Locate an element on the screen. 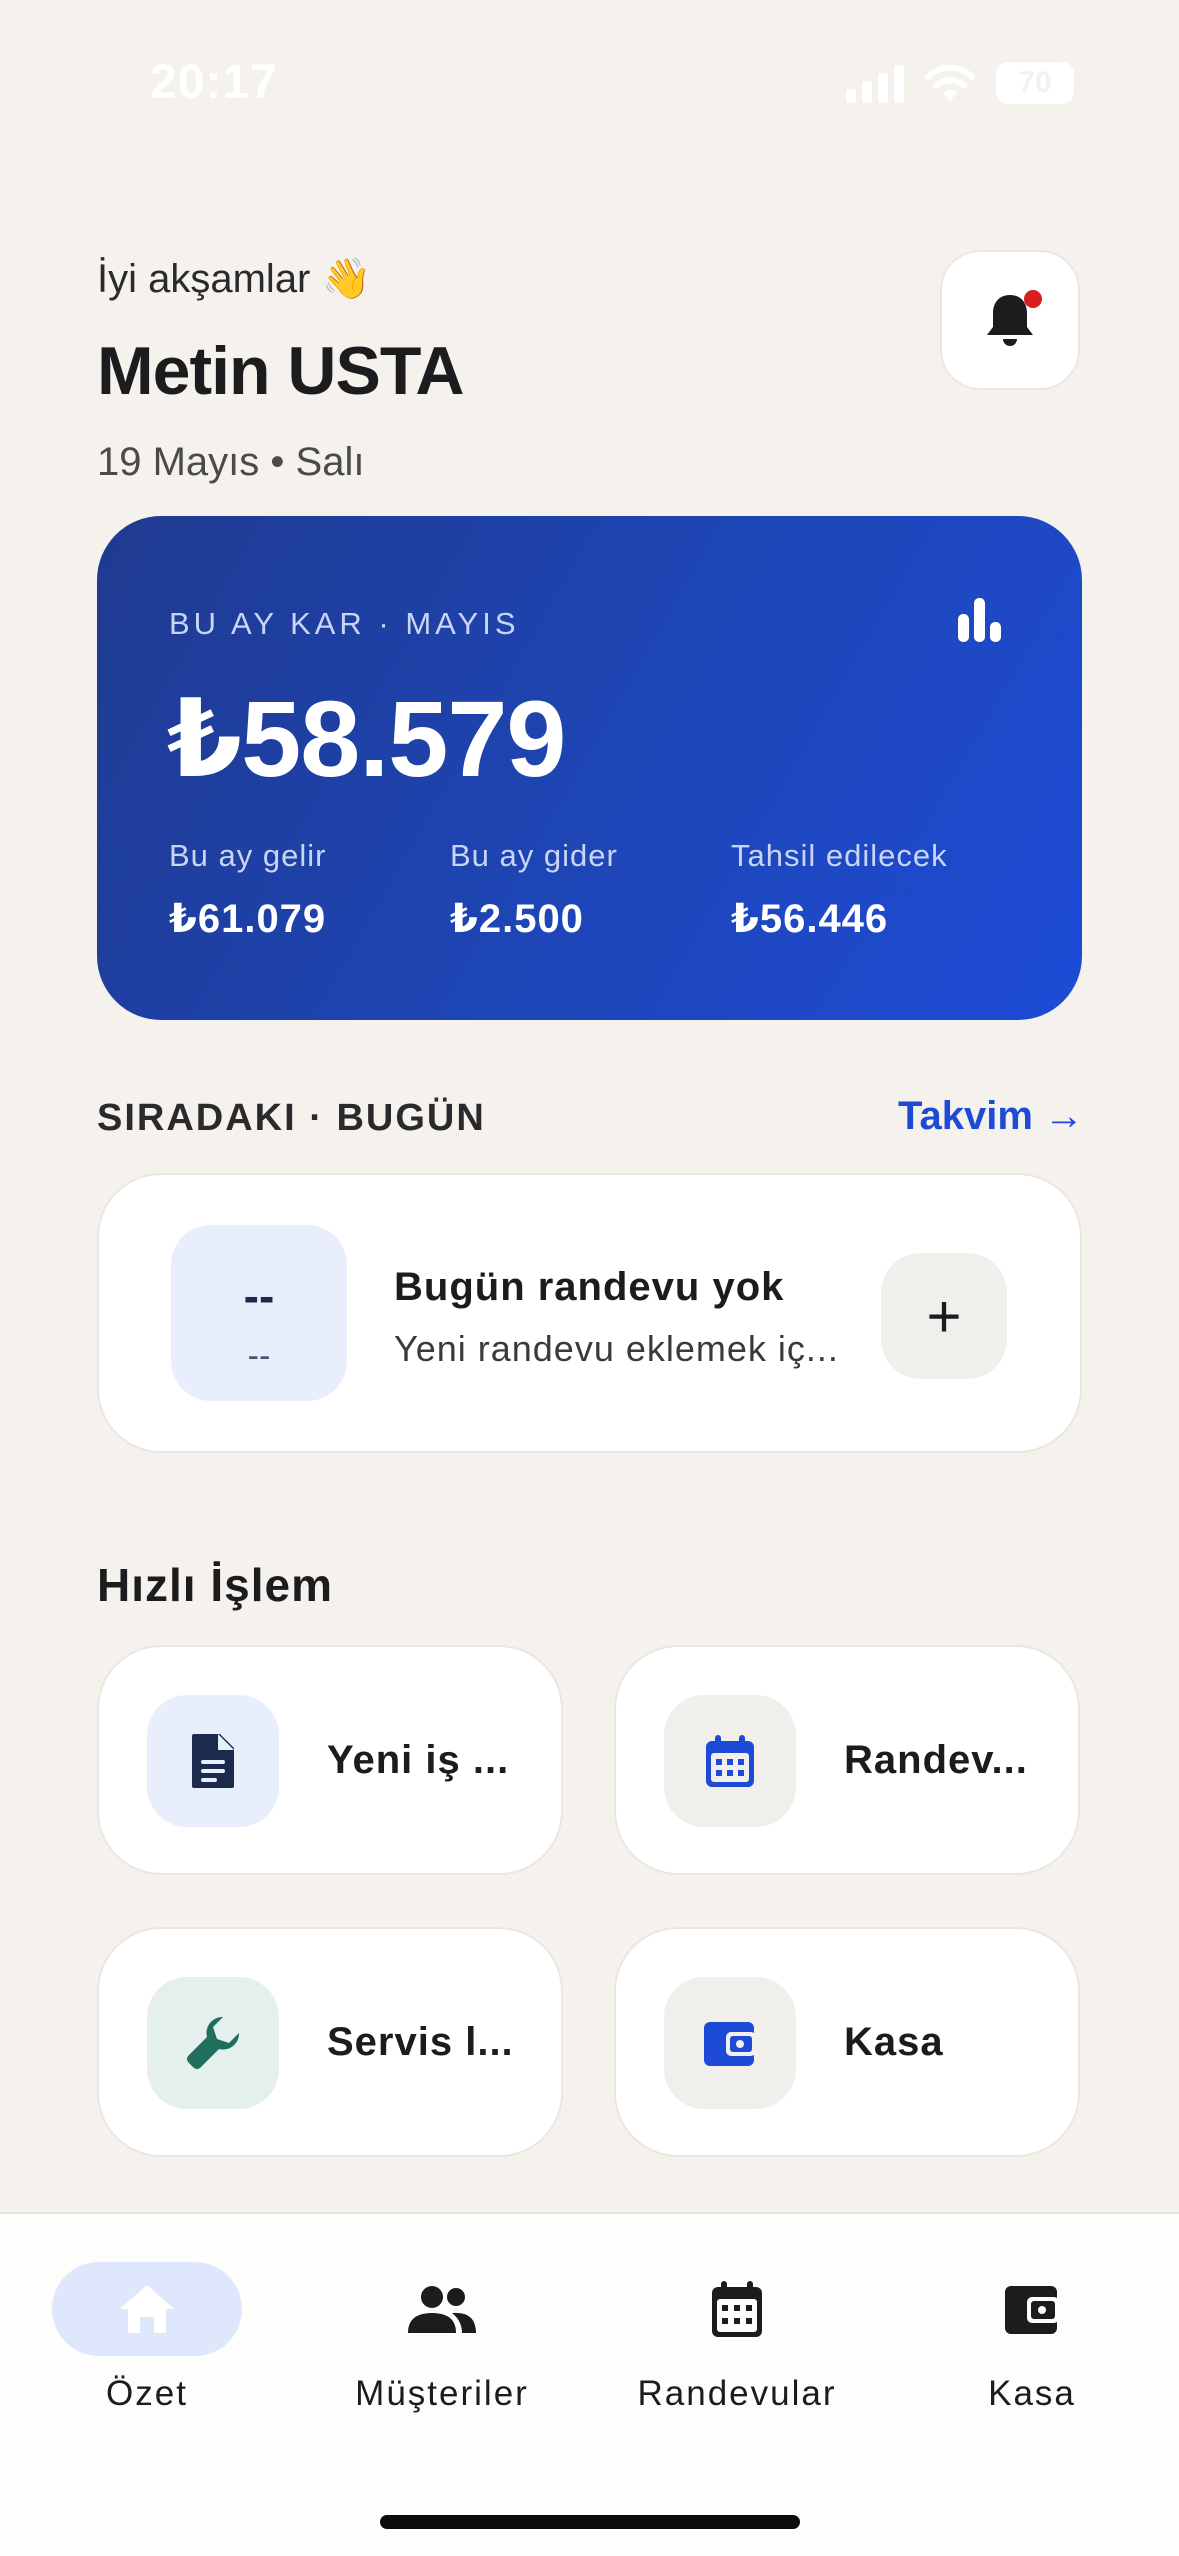 Image resolution: width=1179 pixels, height=2556 pixels. profit-label: BU AY KAR · MAYIS is located at coordinates (344, 623).